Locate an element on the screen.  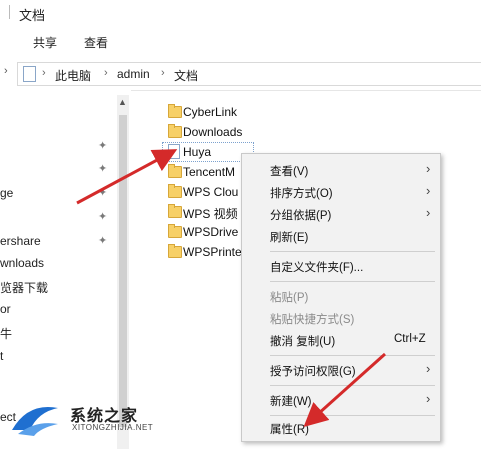
menu-item-view: 查看(V) › is located at coordinates (341, 170).